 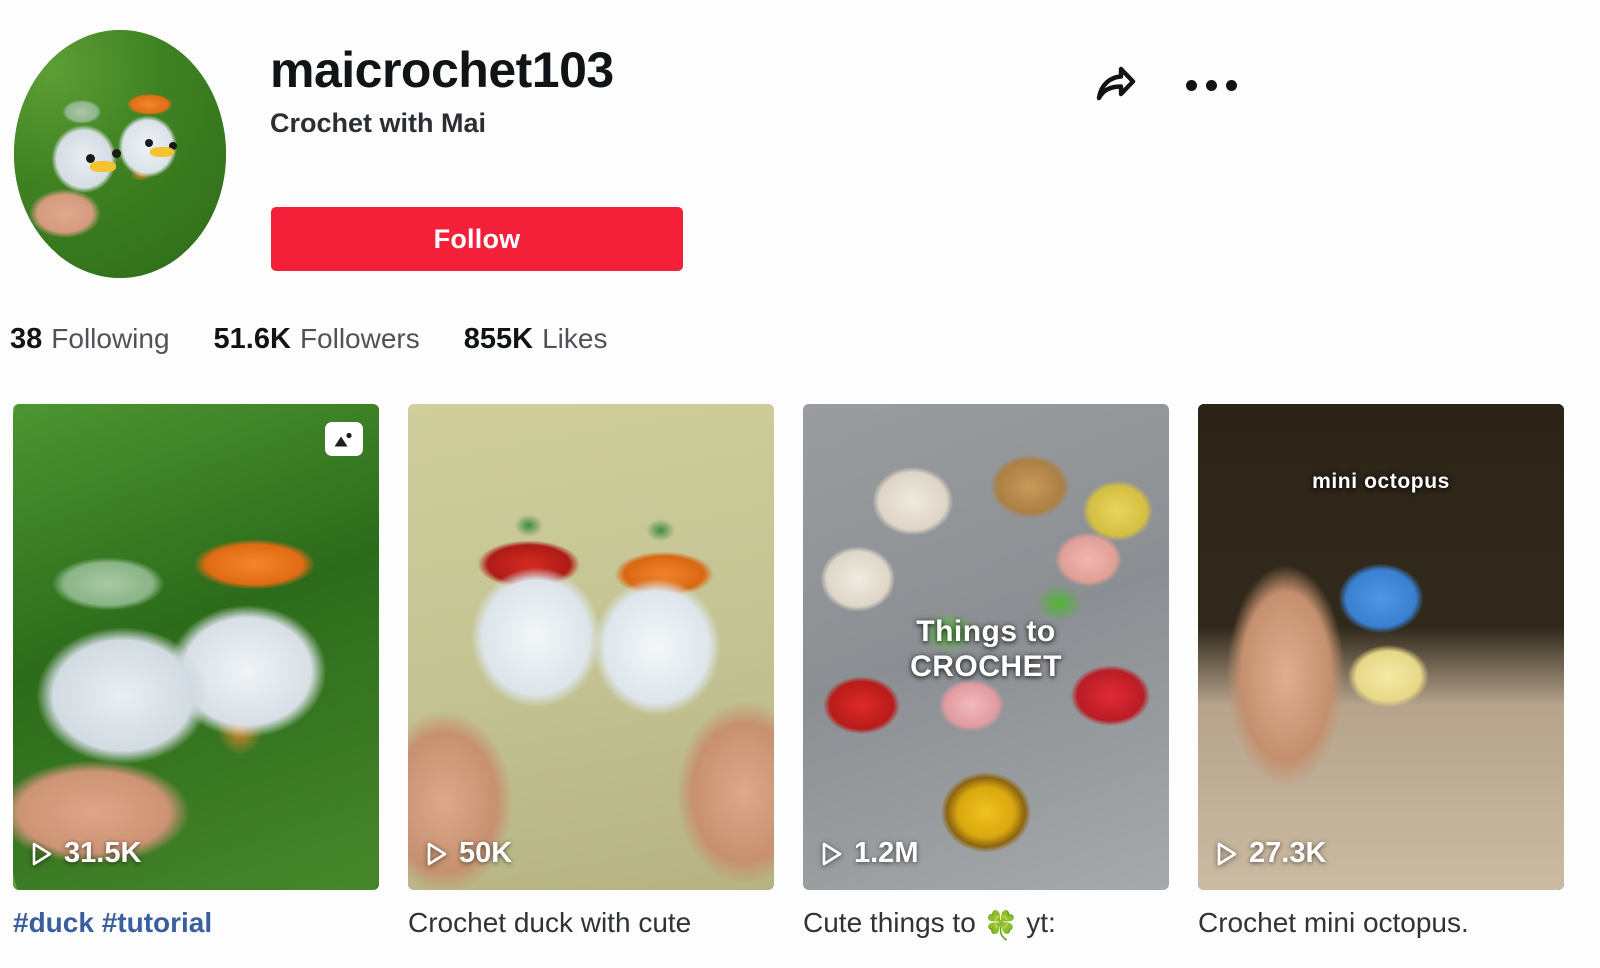 What do you see at coordinates (359, 338) in the screenshot?
I see `followers-label: Followers` at bounding box center [359, 338].